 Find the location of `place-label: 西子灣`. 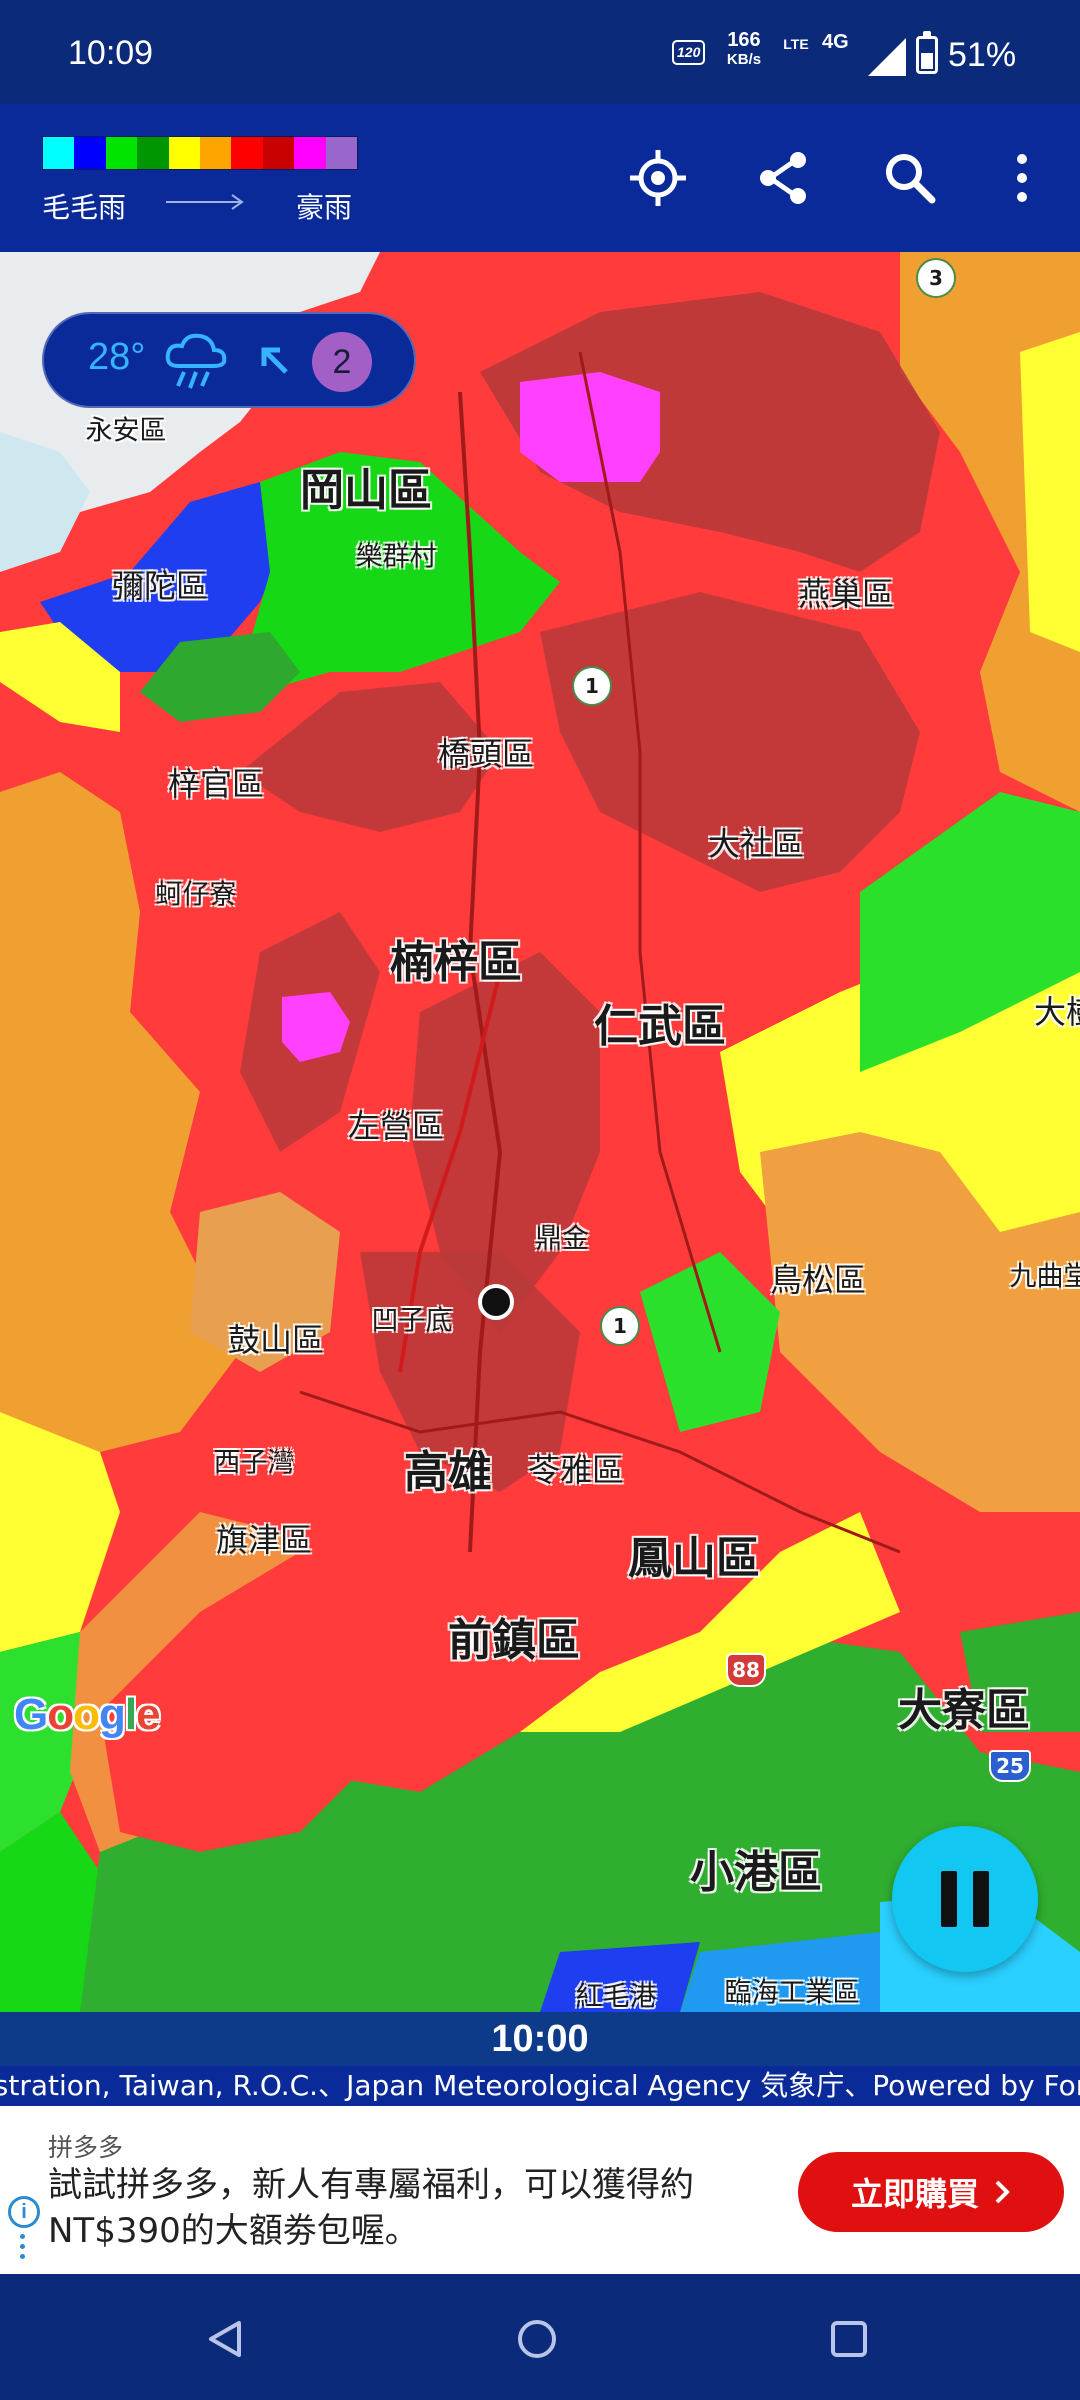

place-label: 西子灣 is located at coordinates (254, 1463).